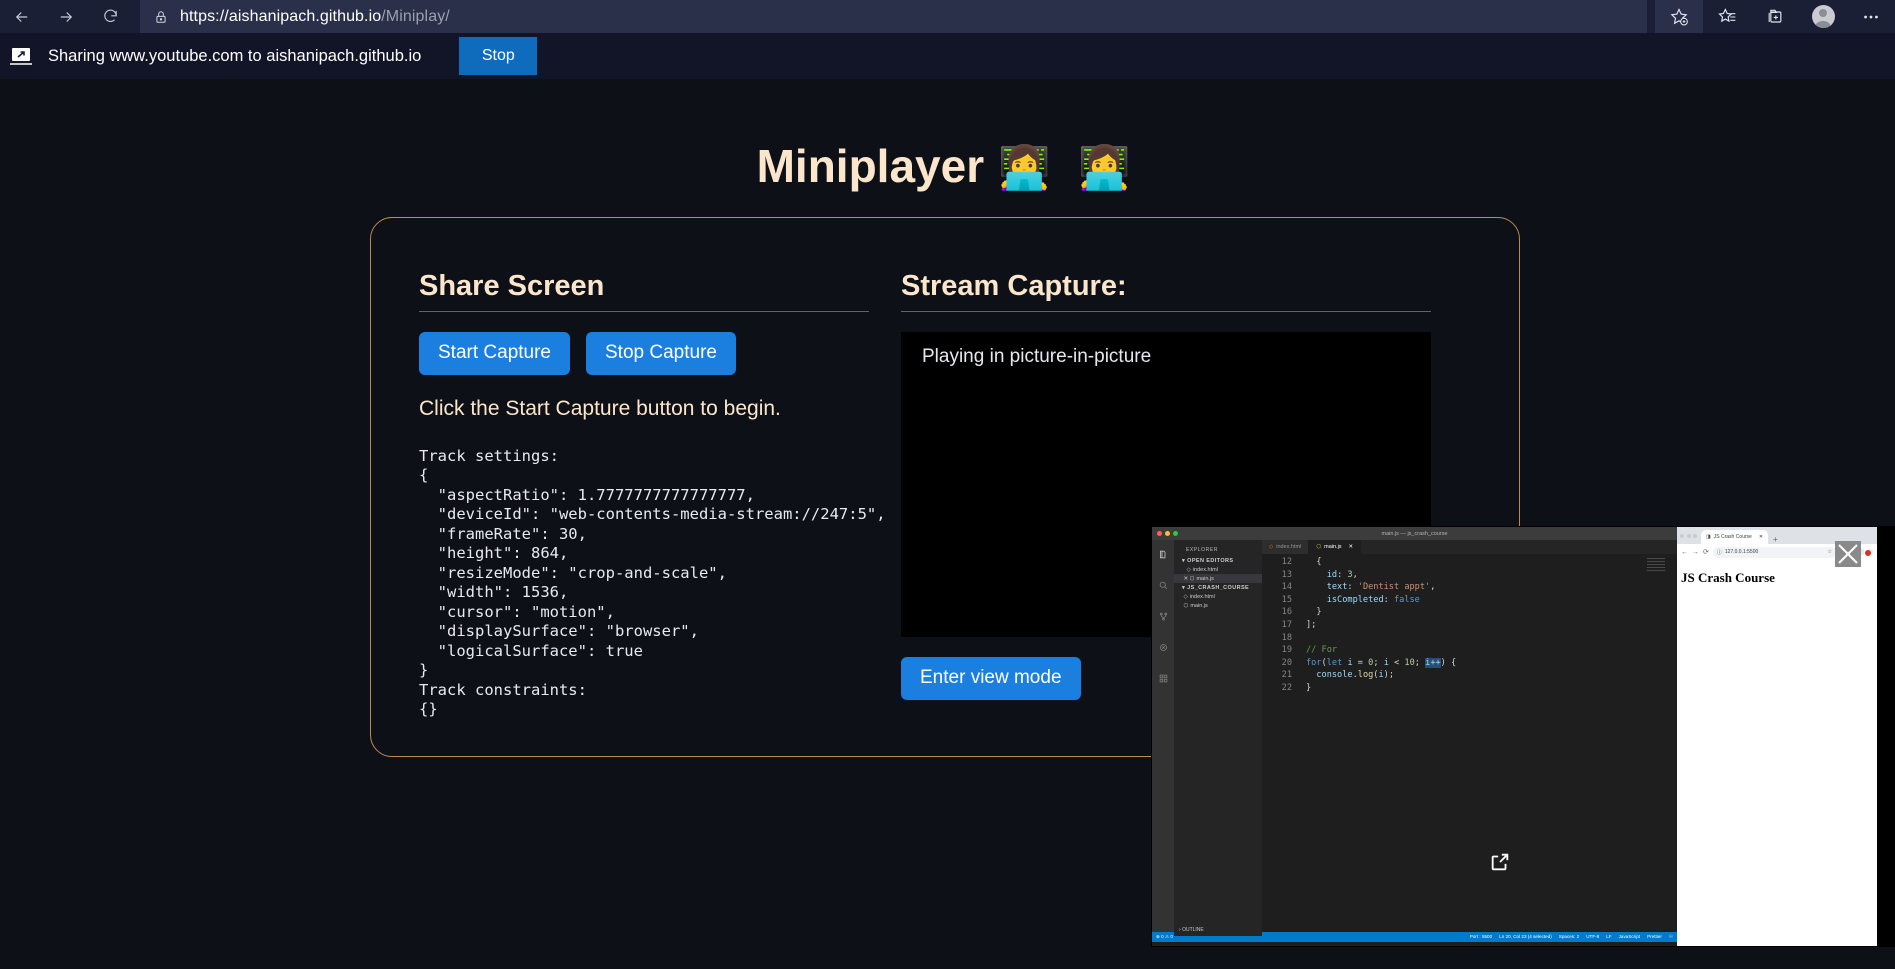 The image size is (1895, 969). I want to click on chrome-tab: ◨ JS Crash Course ✕, so click(1735, 537).